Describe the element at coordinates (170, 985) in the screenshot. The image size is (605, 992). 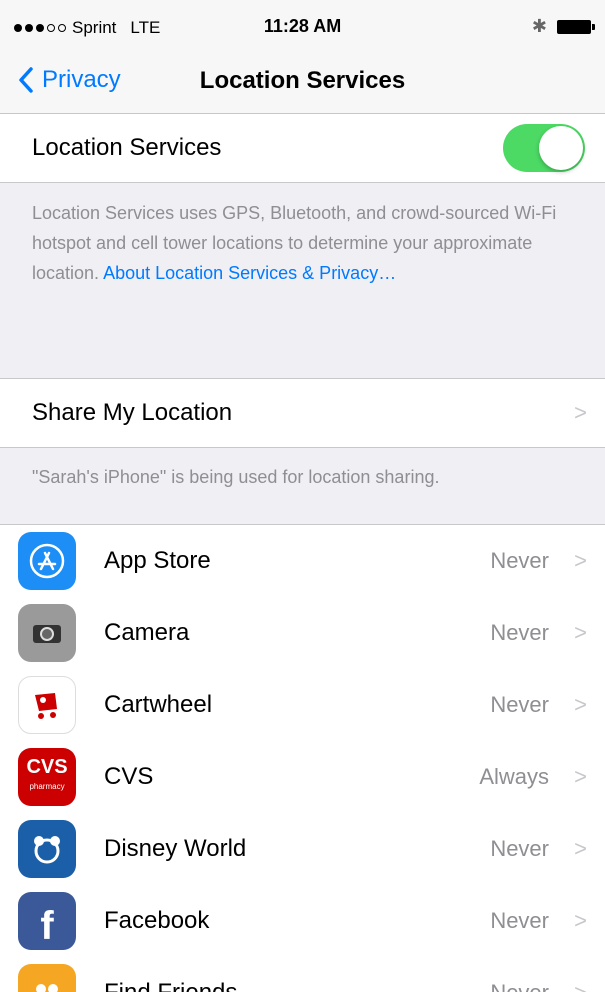
I see `app-name: Find Friends` at that location.